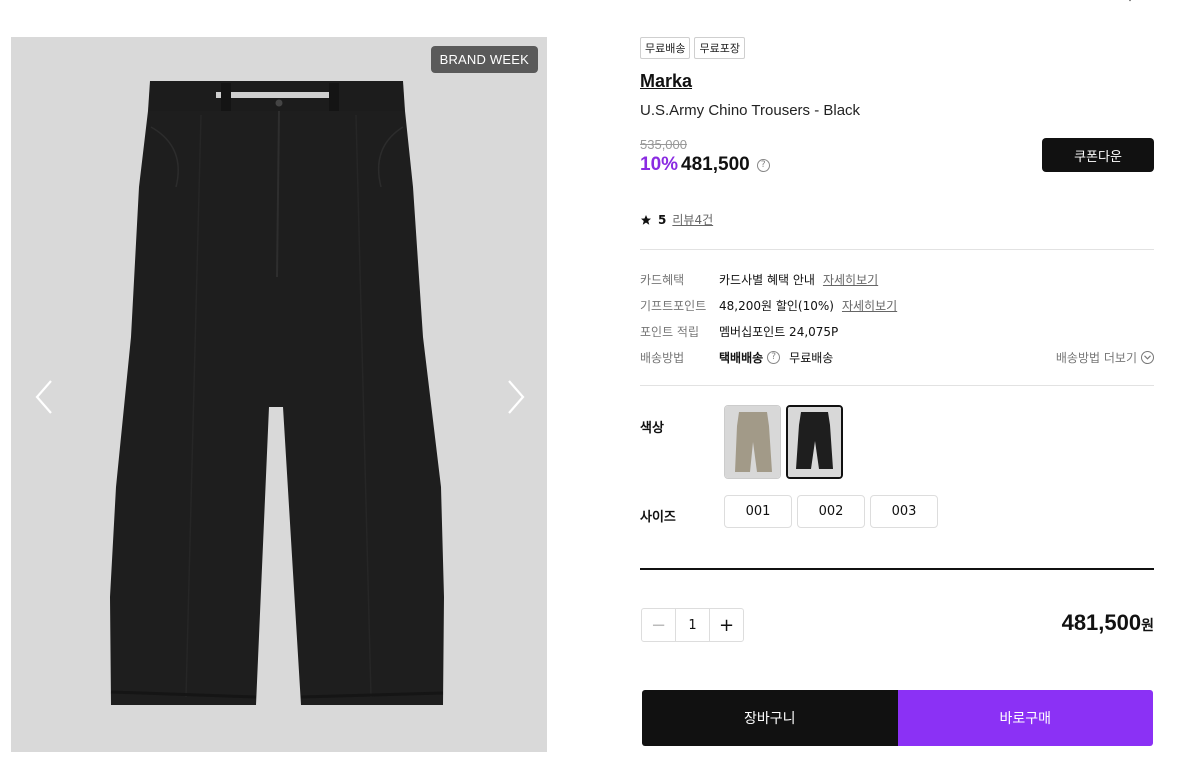 The image size is (1198, 780). I want to click on increase-quantity-button: +, so click(726, 625).